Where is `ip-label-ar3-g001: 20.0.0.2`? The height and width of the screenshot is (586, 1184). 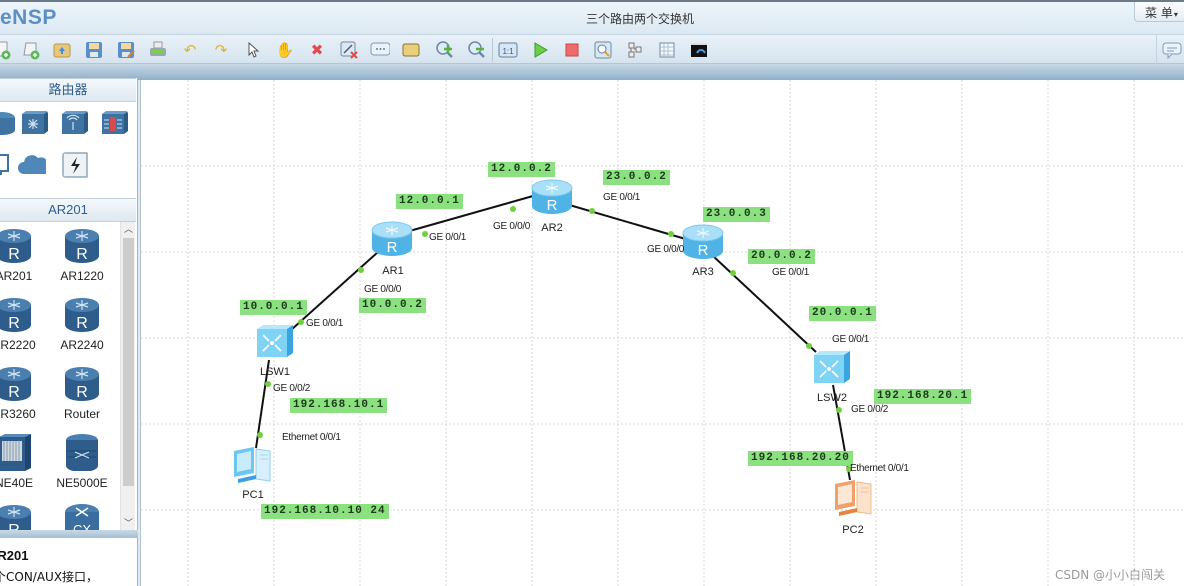
ip-label-ar3-g001: 20.0.0.2 is located at coordinates (781, 256).